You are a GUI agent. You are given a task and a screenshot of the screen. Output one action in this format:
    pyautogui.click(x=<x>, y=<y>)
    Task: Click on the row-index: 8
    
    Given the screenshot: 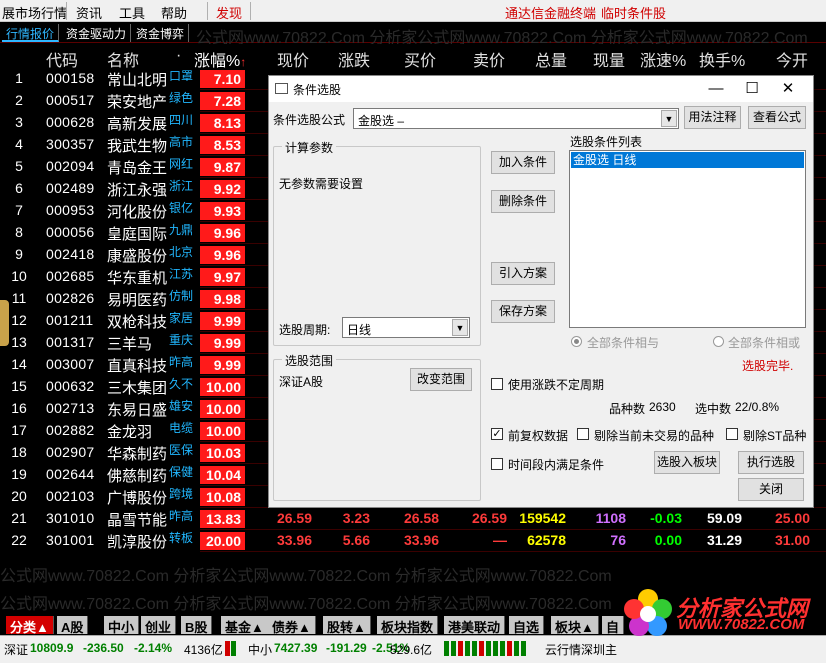 What is the action you would take?
    pyautogui.click(x=19, y=232)
    